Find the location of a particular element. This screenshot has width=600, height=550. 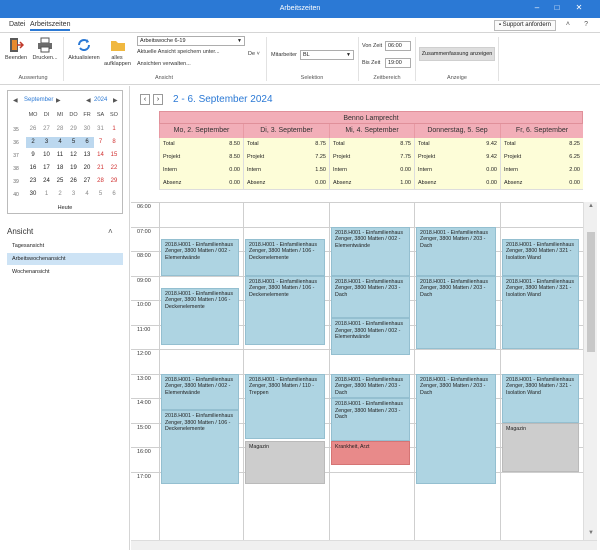

view-arbeitswochenansicht: Arbeitswochenansicht is located at coordinates (65, 259).